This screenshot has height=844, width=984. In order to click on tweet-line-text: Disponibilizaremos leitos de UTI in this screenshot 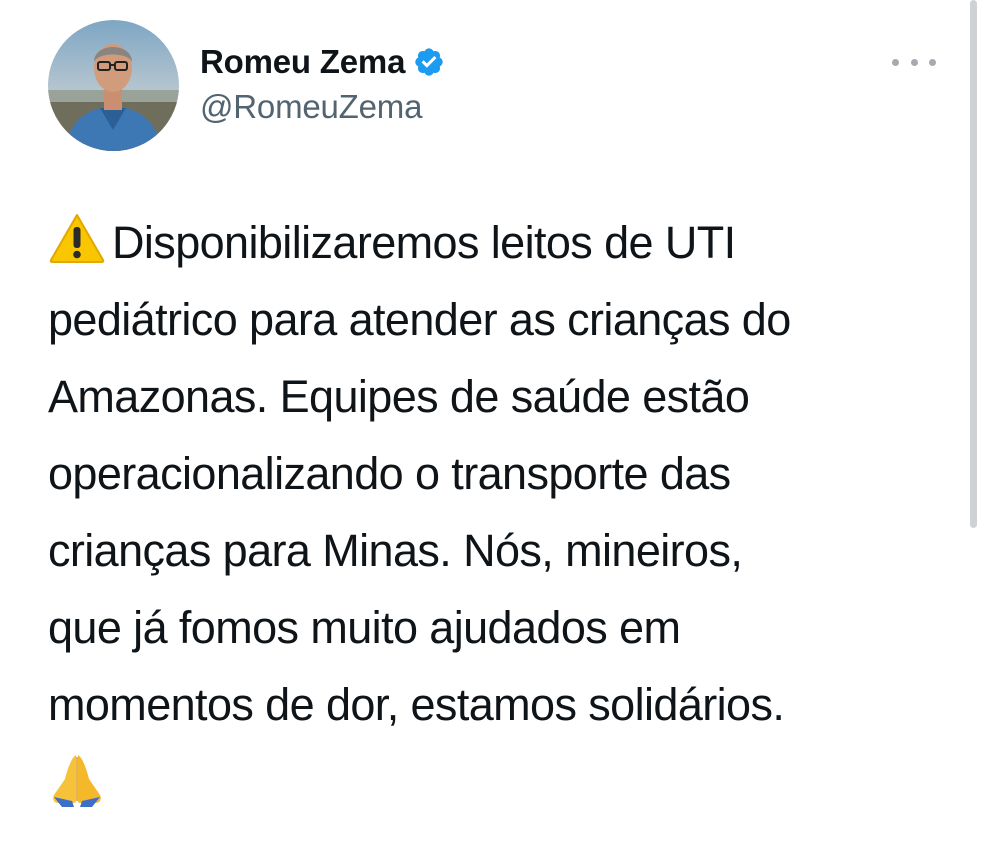, I will do `click(424, 242)`.